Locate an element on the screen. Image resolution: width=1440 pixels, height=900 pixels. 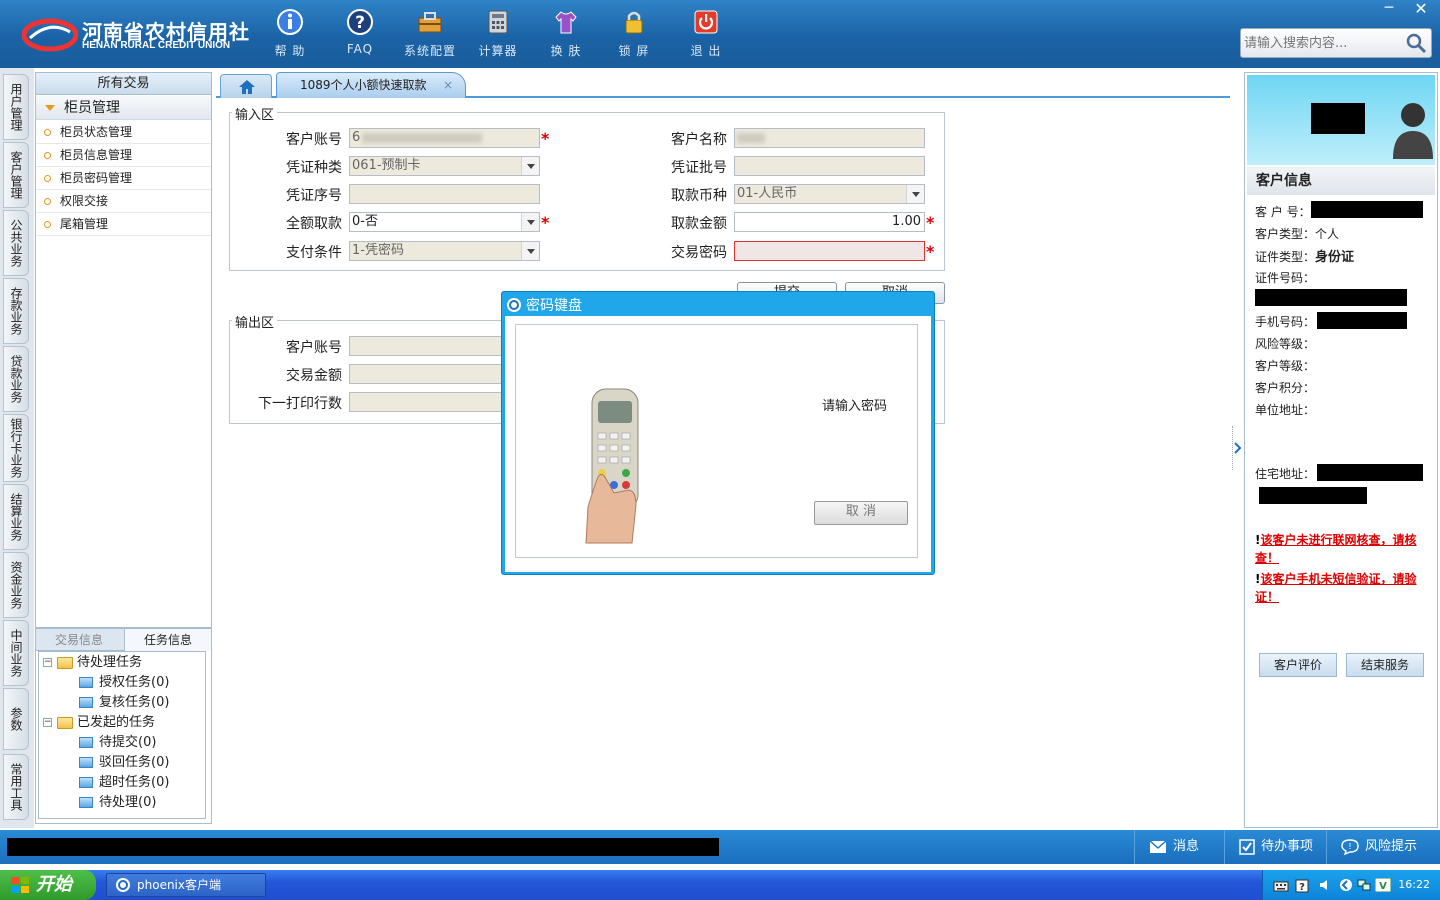
account-value: 6 is located at coordinates (356, 137).